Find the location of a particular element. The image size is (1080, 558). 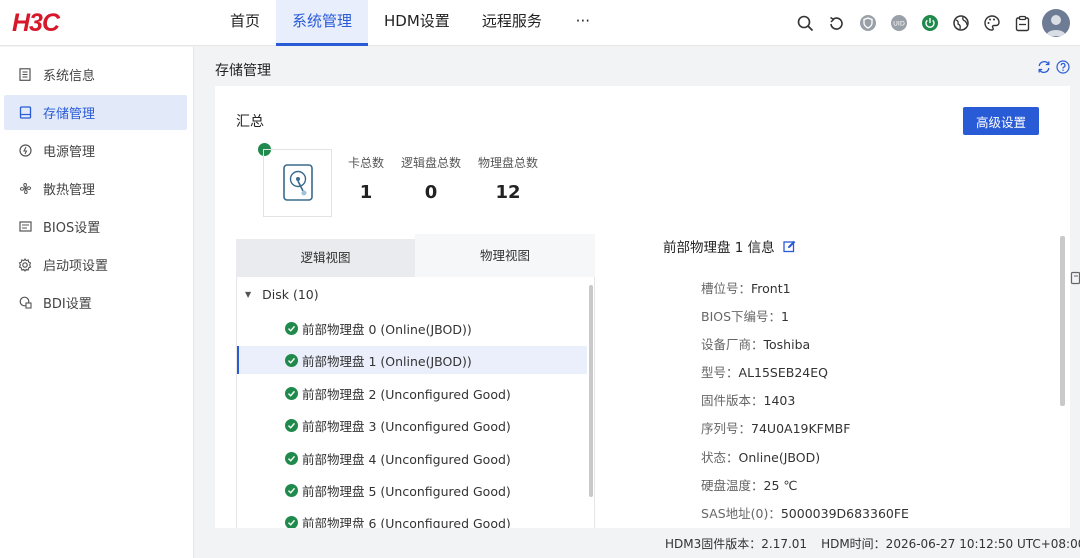

detail-value: AL15SEB24EQ is located at coordinates (783, 372).